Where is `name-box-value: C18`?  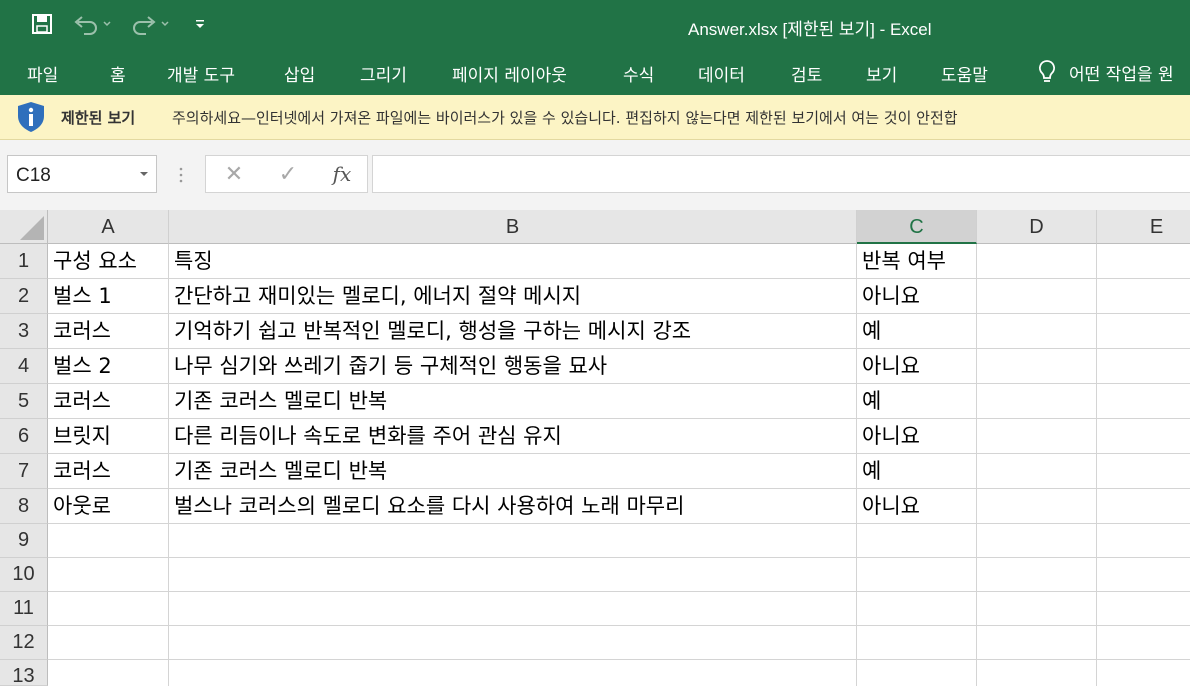
name-box-value: C18 is located at coordinates (33, 175).